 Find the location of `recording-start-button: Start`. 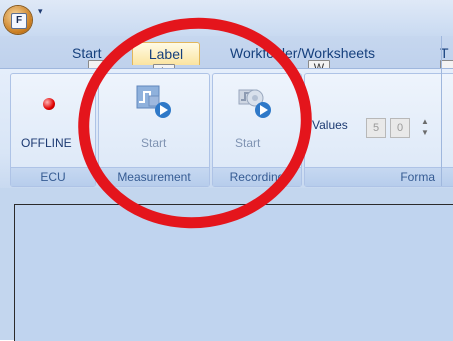

recording-start-button: Start is located at coordinates (247, 143).